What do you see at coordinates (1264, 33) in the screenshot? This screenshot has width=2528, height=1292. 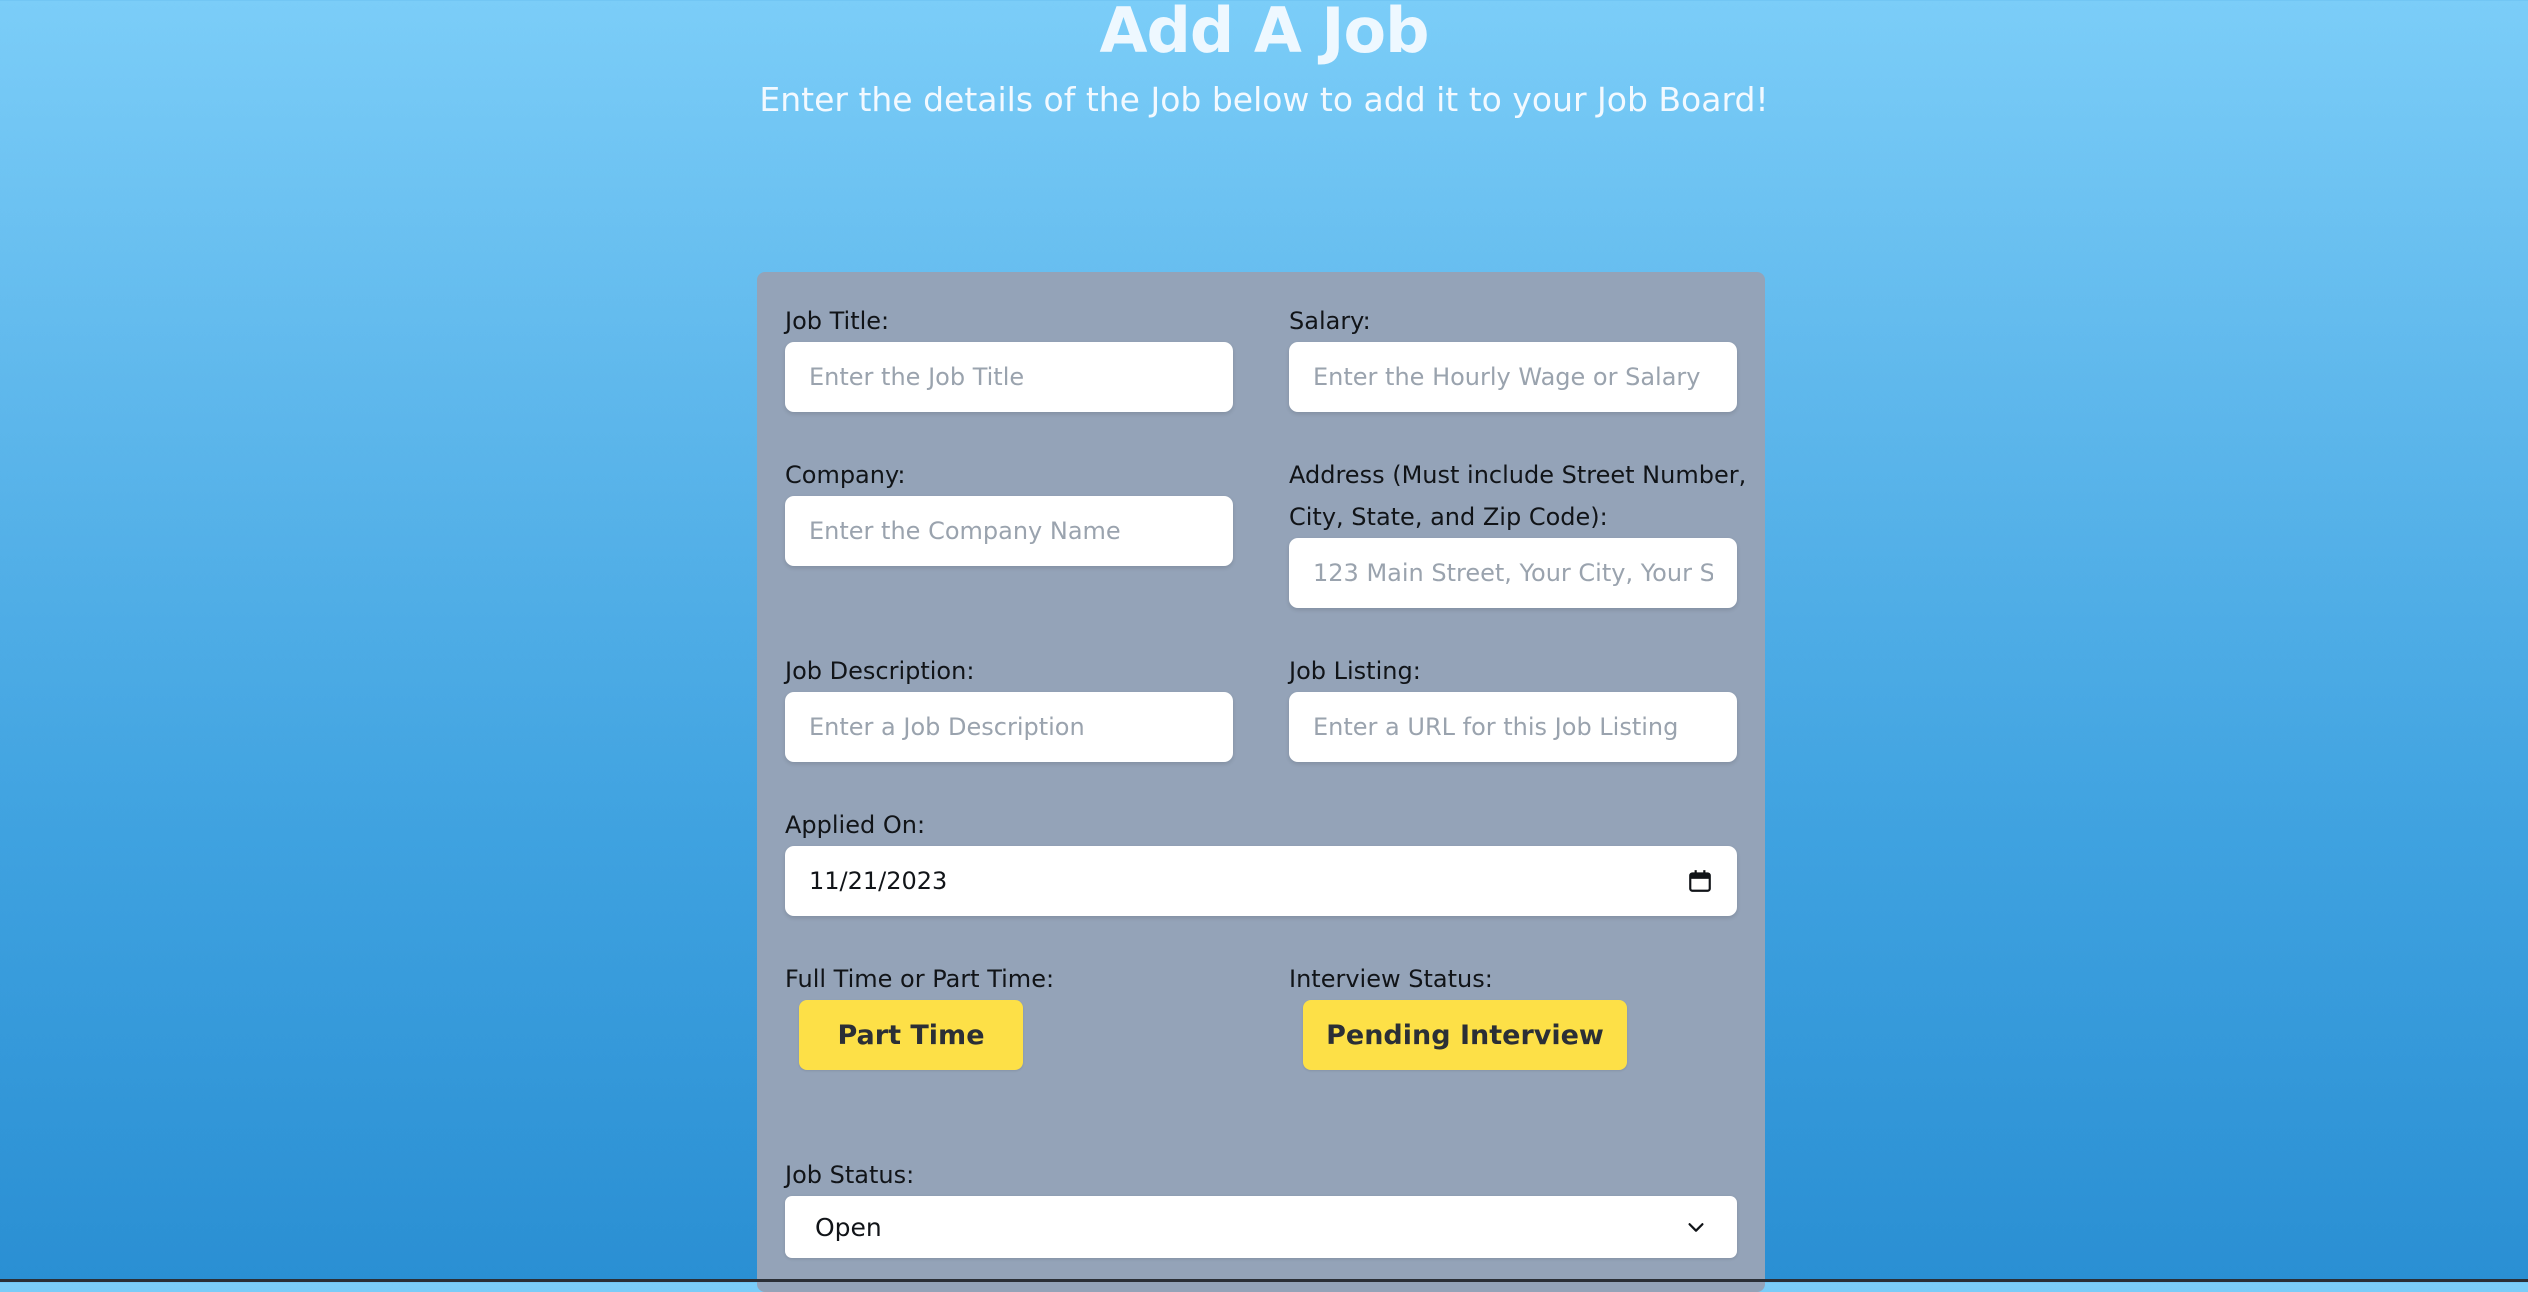 I see `page-title: Add A Job` at bounding box center [1264, 33].